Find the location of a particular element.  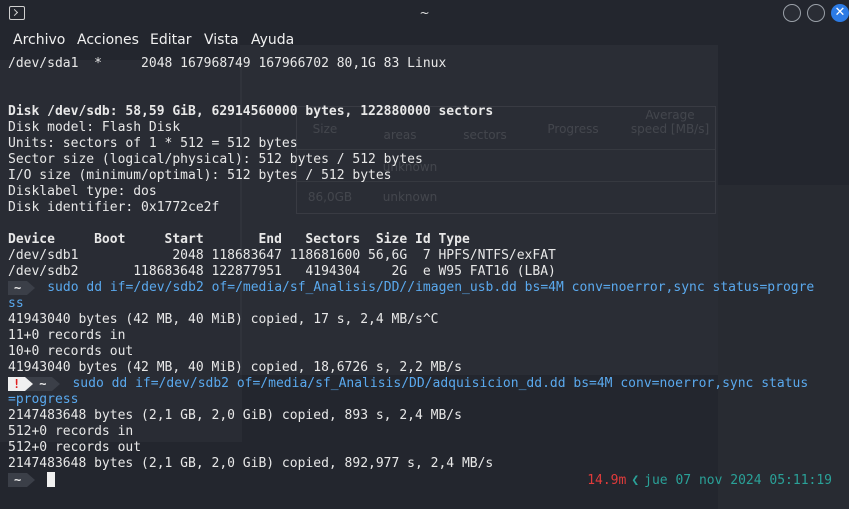

line-text: 512+0 records out is located at coordinates (75, 447).